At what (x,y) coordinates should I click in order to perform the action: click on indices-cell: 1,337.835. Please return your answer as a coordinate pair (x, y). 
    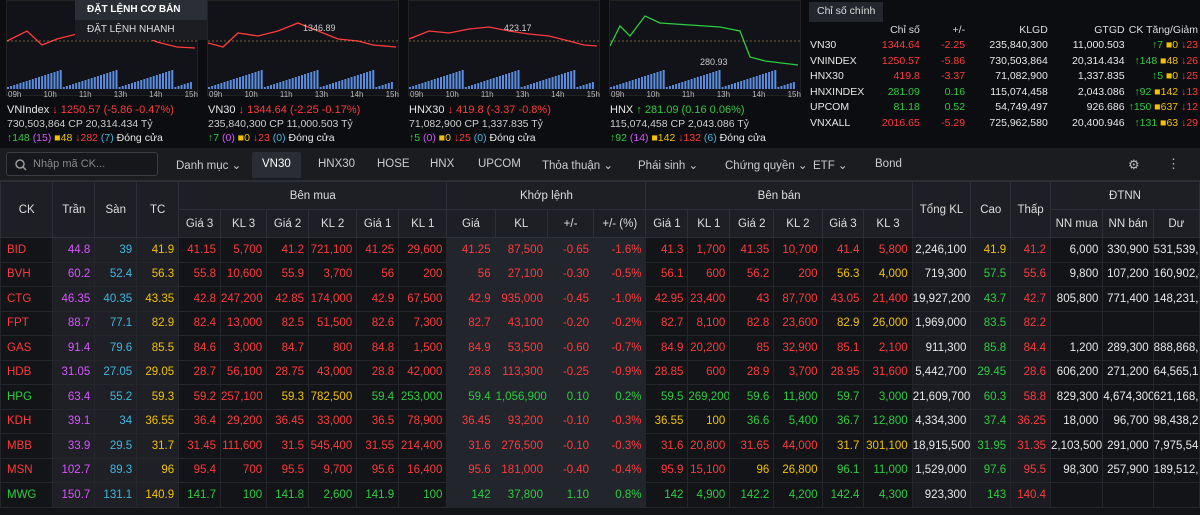
    Looking at the image, I should click on (1101, 76).